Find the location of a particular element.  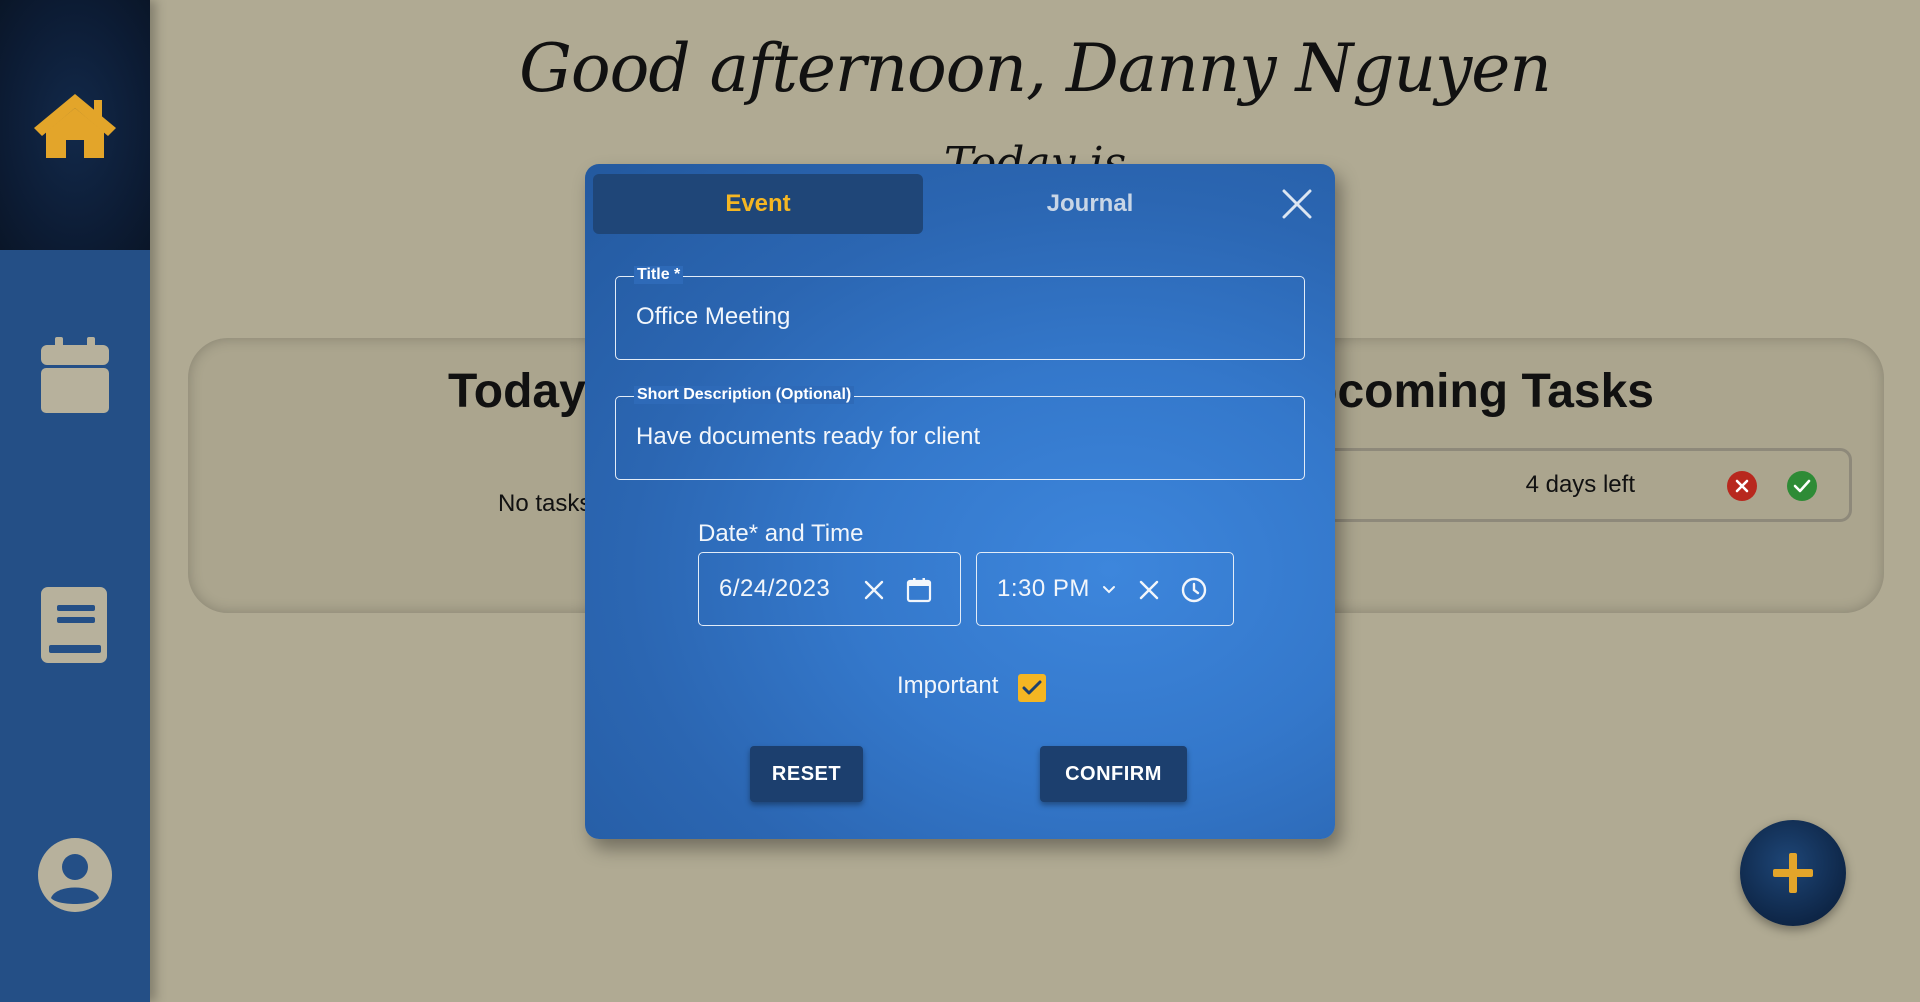

important-label: Important is located at coordinates (948, 685).